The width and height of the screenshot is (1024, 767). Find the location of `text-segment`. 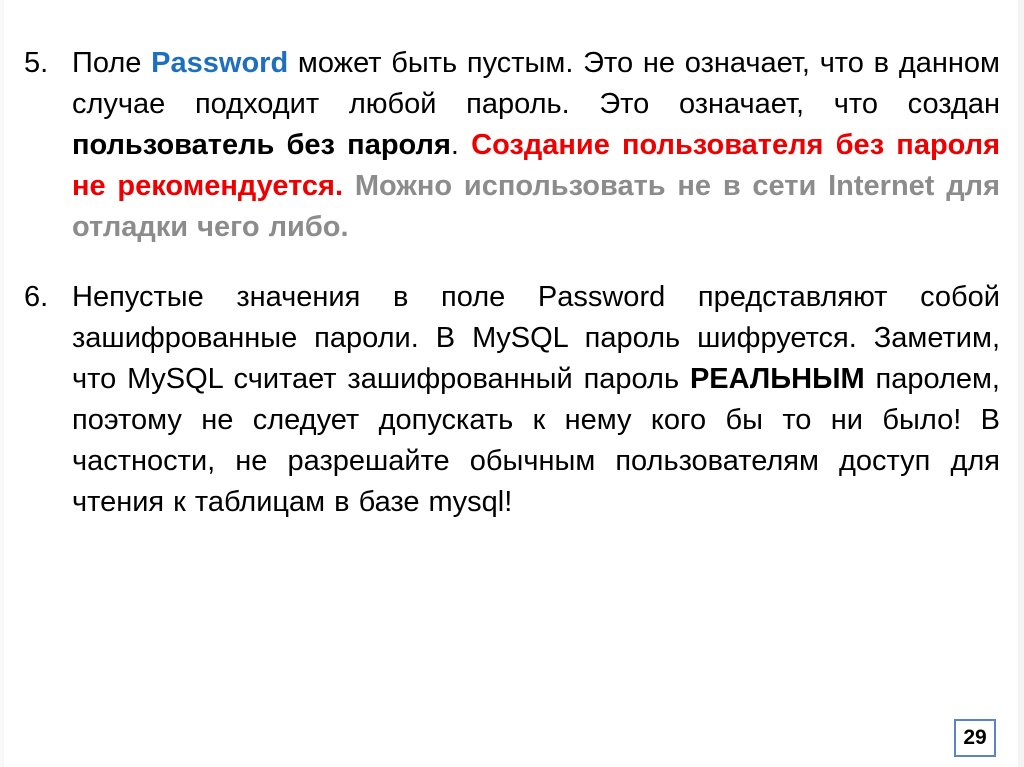

text-segment is located at coordinates (349, 186).